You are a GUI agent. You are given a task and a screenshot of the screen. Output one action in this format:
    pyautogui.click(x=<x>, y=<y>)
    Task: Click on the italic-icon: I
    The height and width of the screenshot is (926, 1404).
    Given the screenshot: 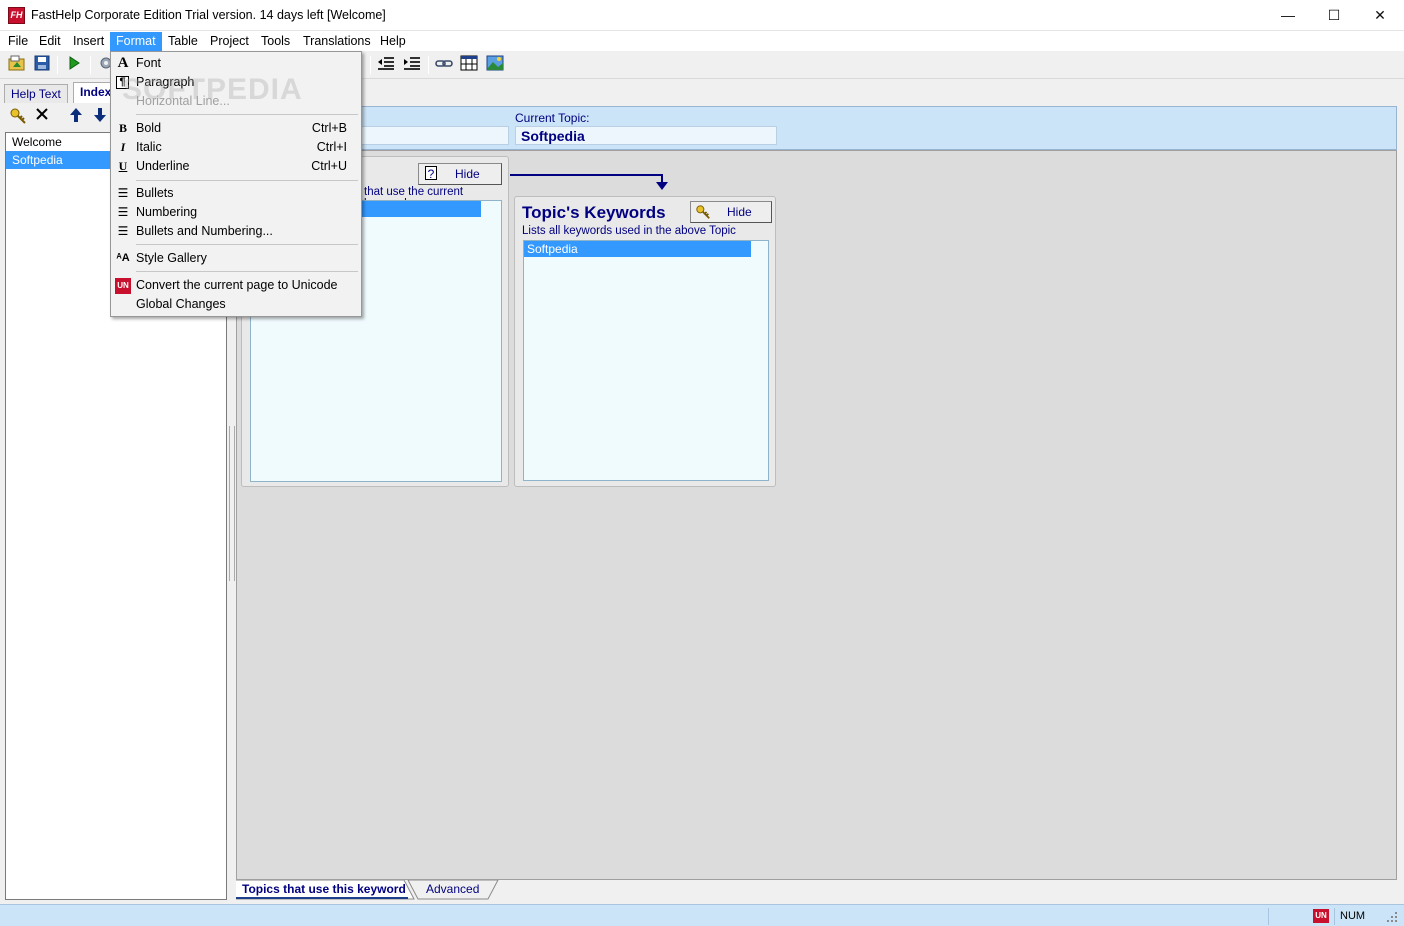 What is the action you would take?
    pyautogui.click(x=123, y=147)
    